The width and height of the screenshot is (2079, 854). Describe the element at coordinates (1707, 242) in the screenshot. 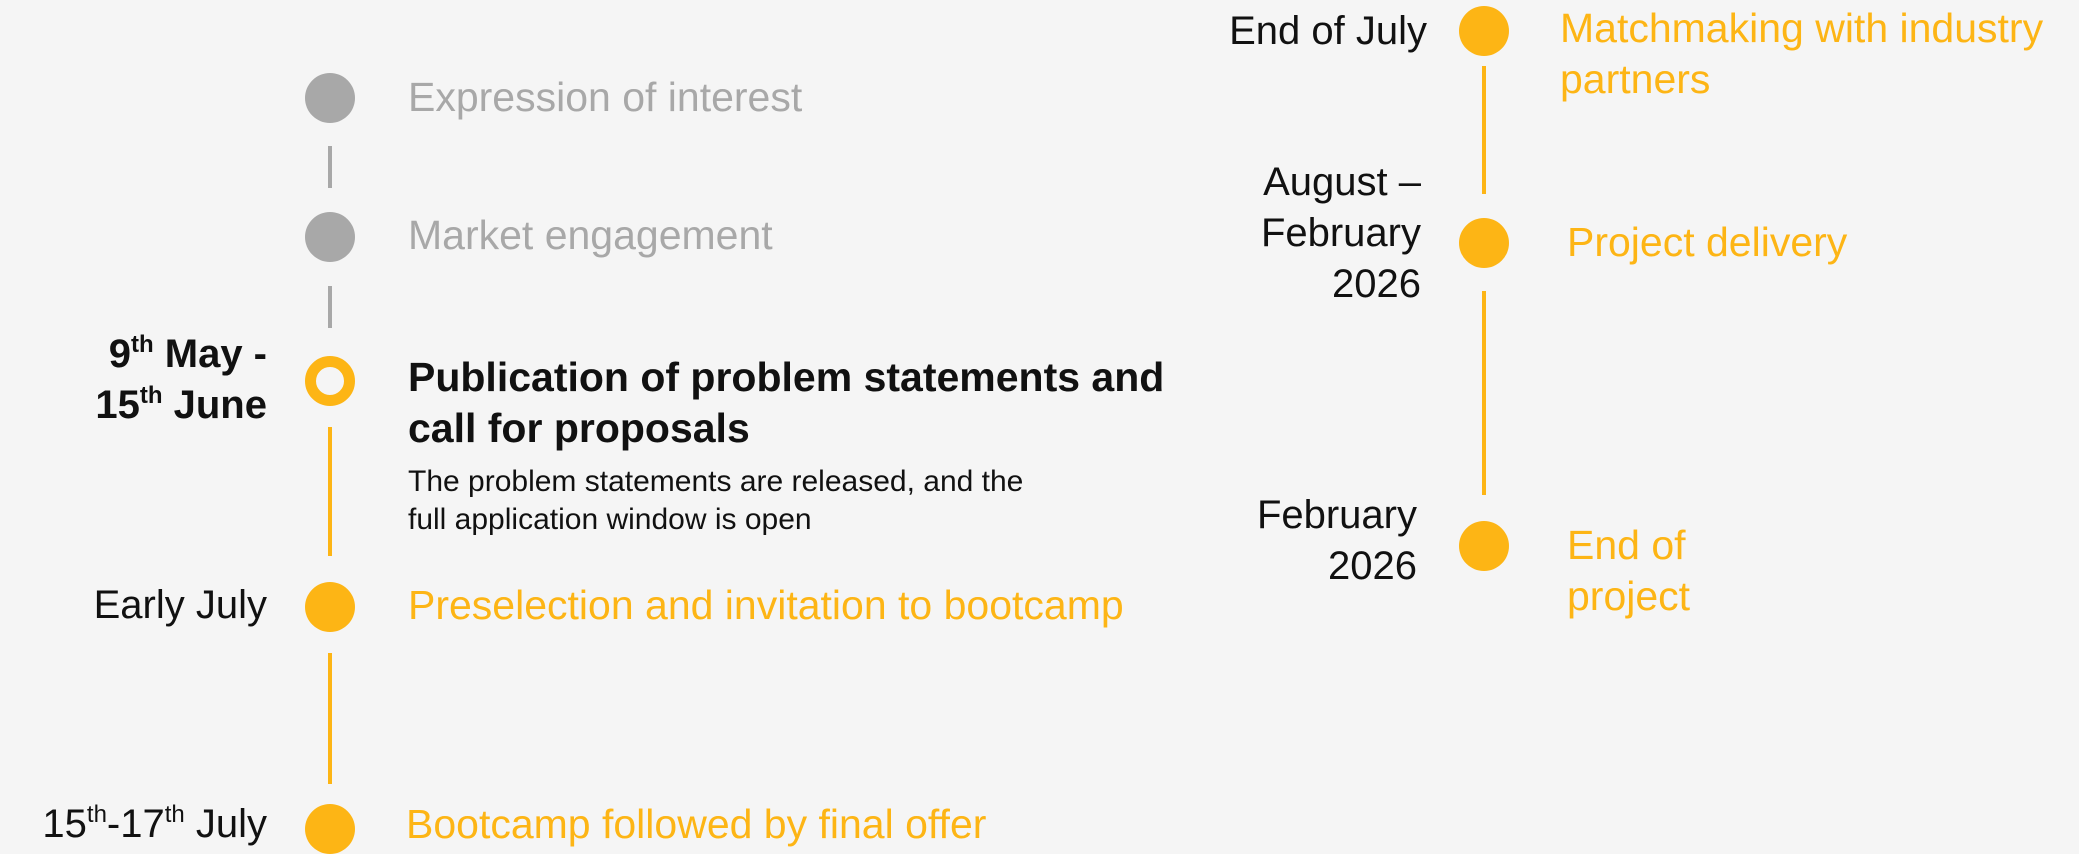

I see `delivery-label: Project delivery` at that location.